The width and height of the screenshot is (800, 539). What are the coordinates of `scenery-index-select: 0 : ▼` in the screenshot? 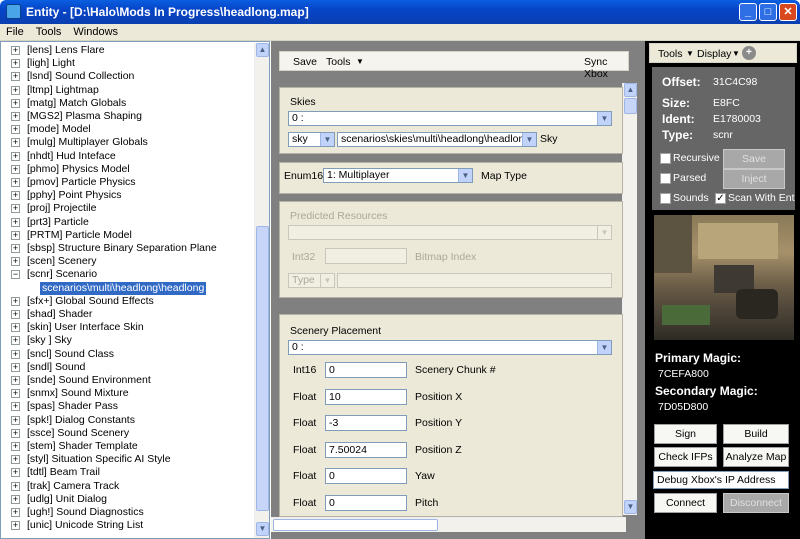 It's located at (450, 347).